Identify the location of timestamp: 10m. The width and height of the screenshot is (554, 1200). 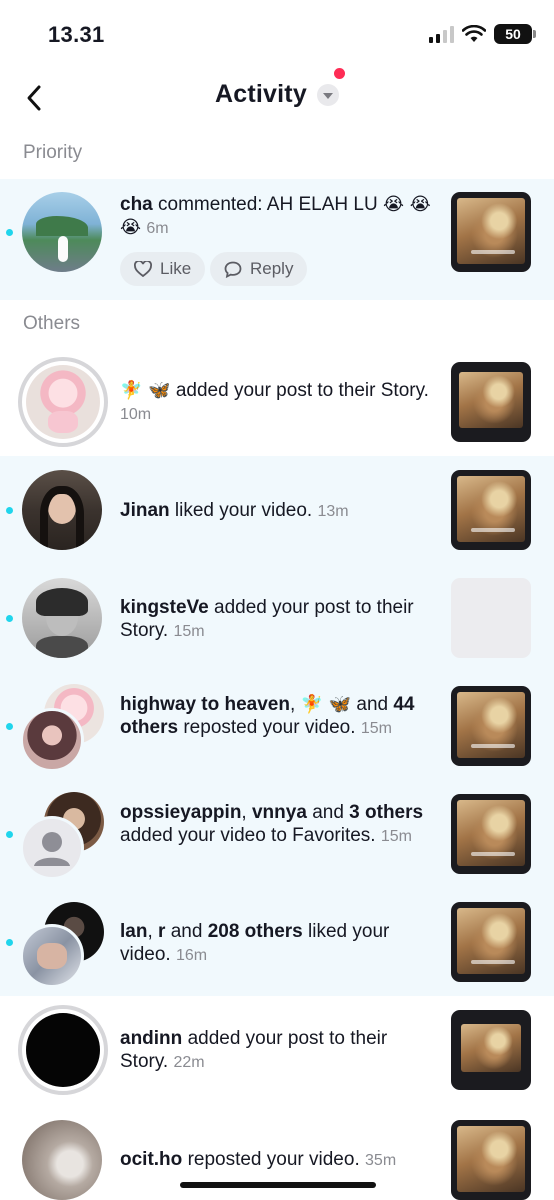
(136, 414).